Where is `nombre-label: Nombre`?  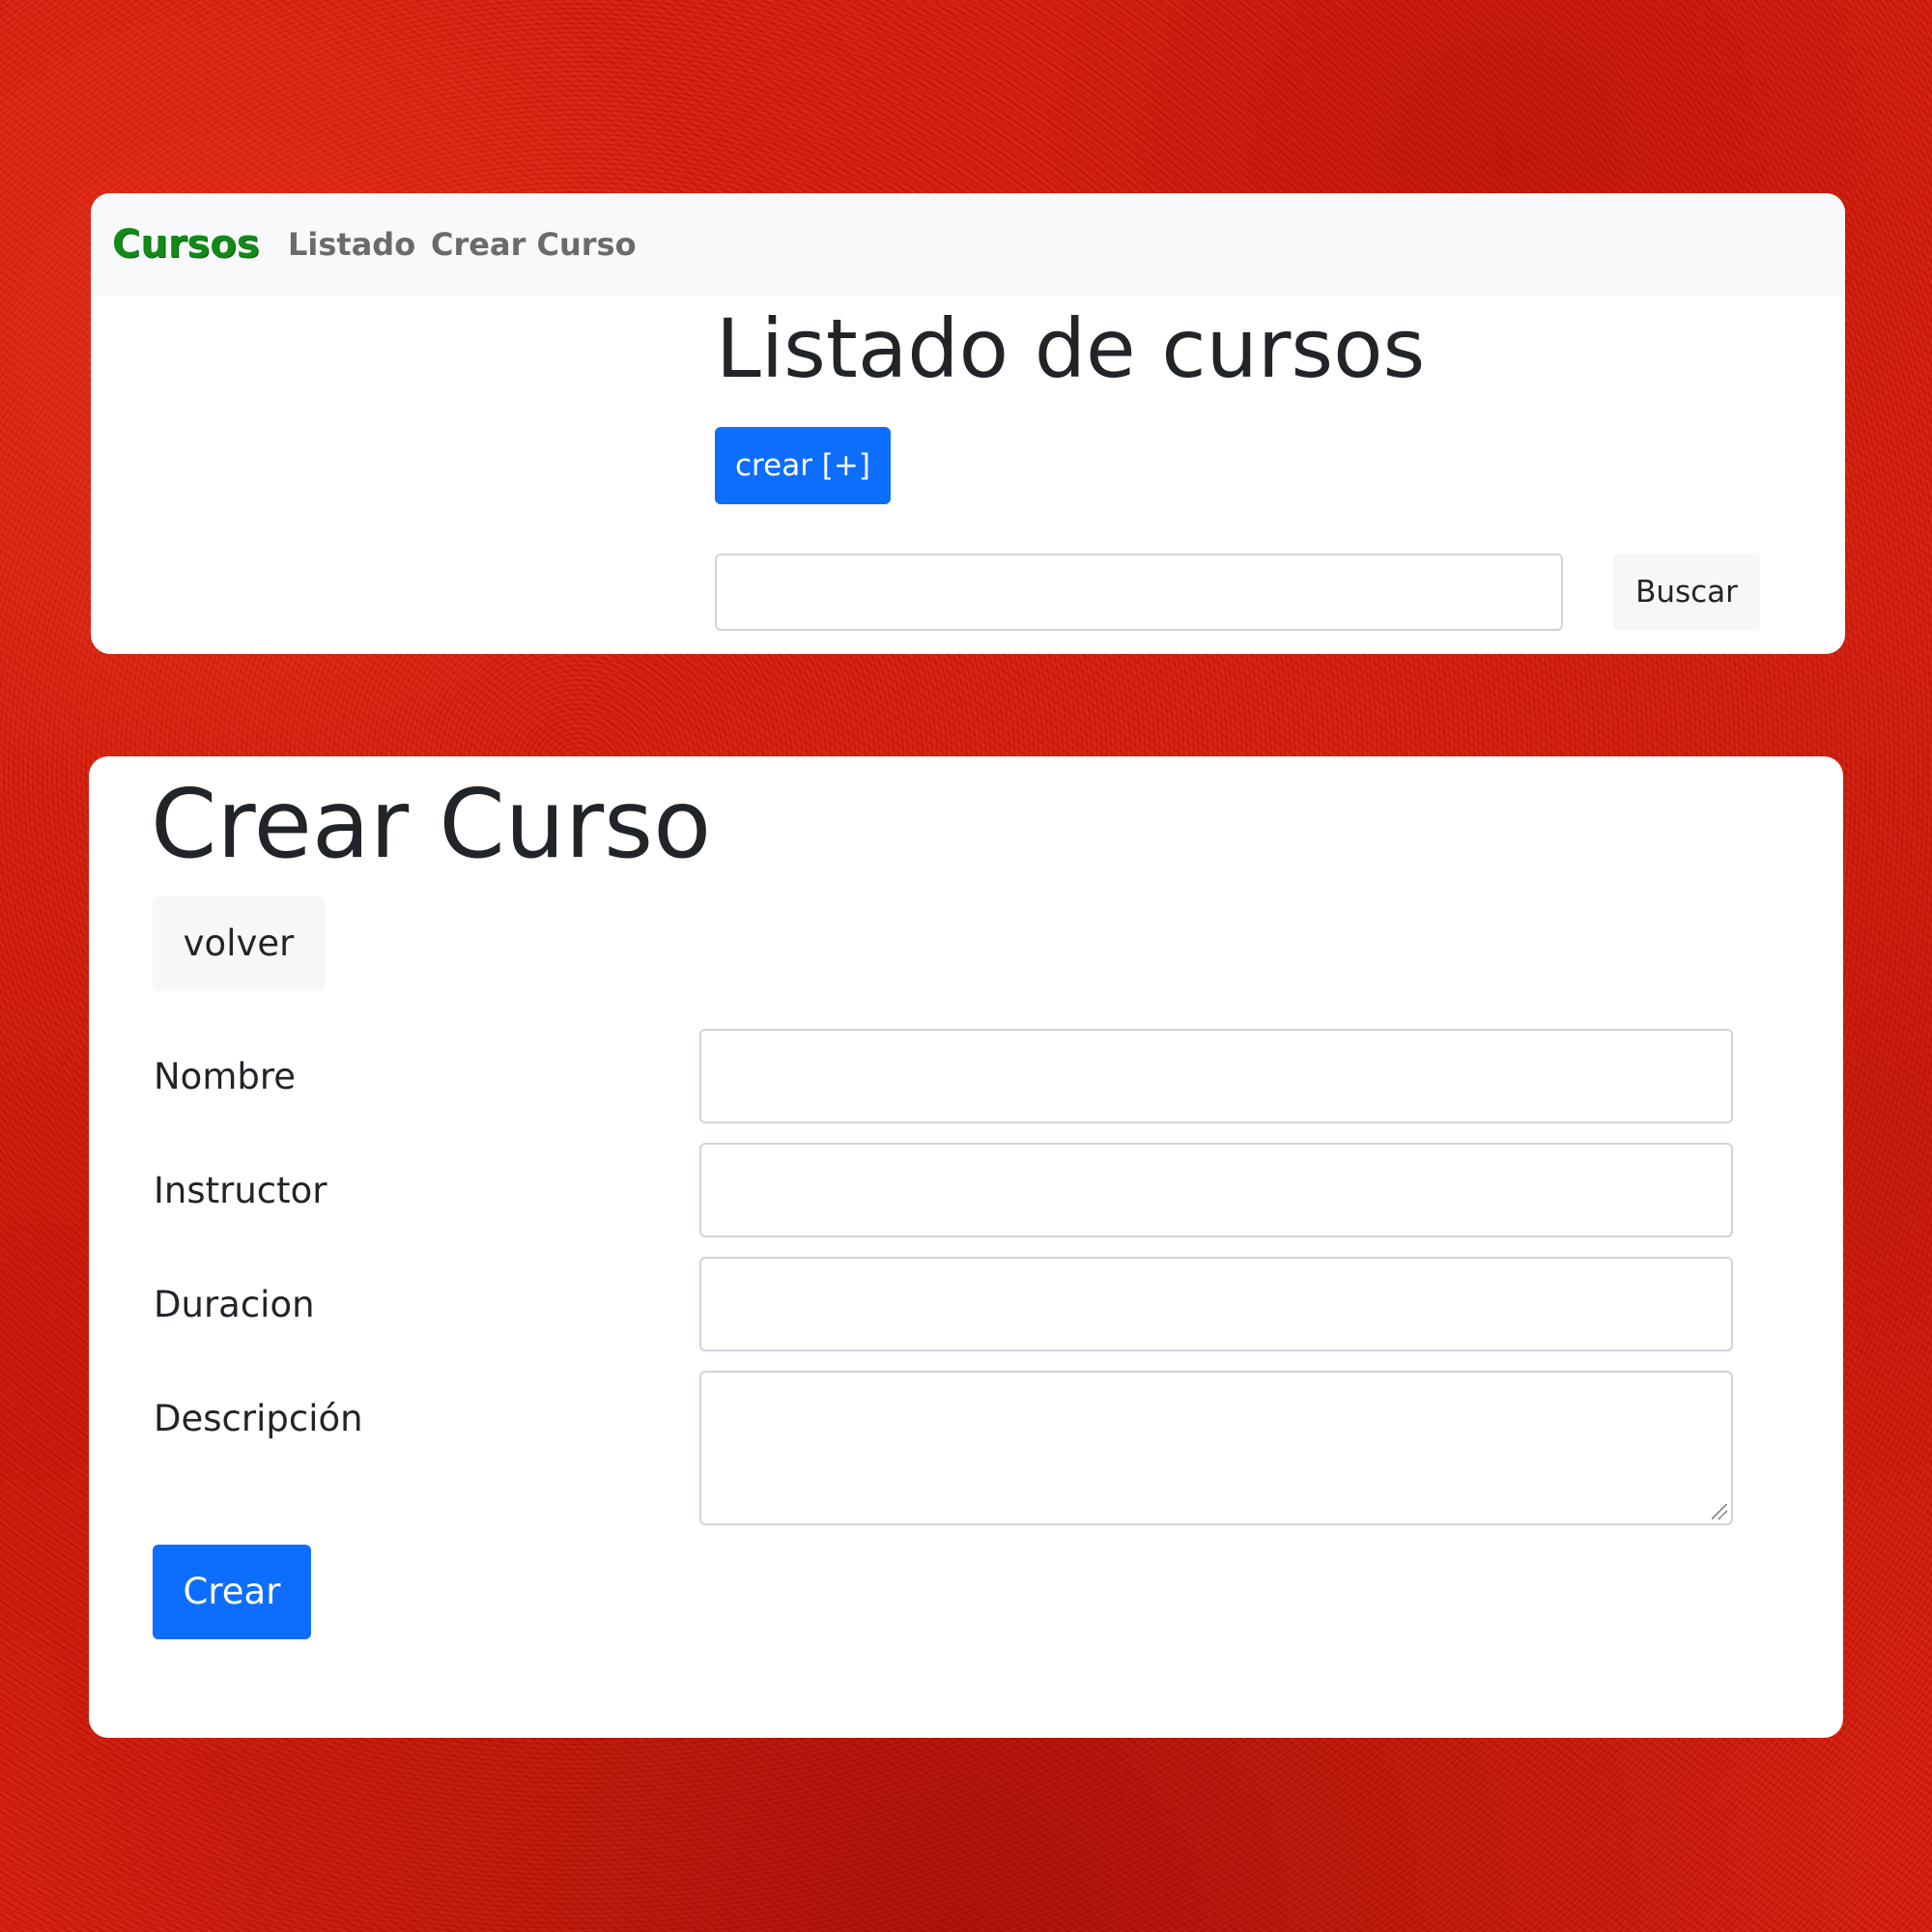
nombre-label: Nombre is located at coordinates (225, 1076).